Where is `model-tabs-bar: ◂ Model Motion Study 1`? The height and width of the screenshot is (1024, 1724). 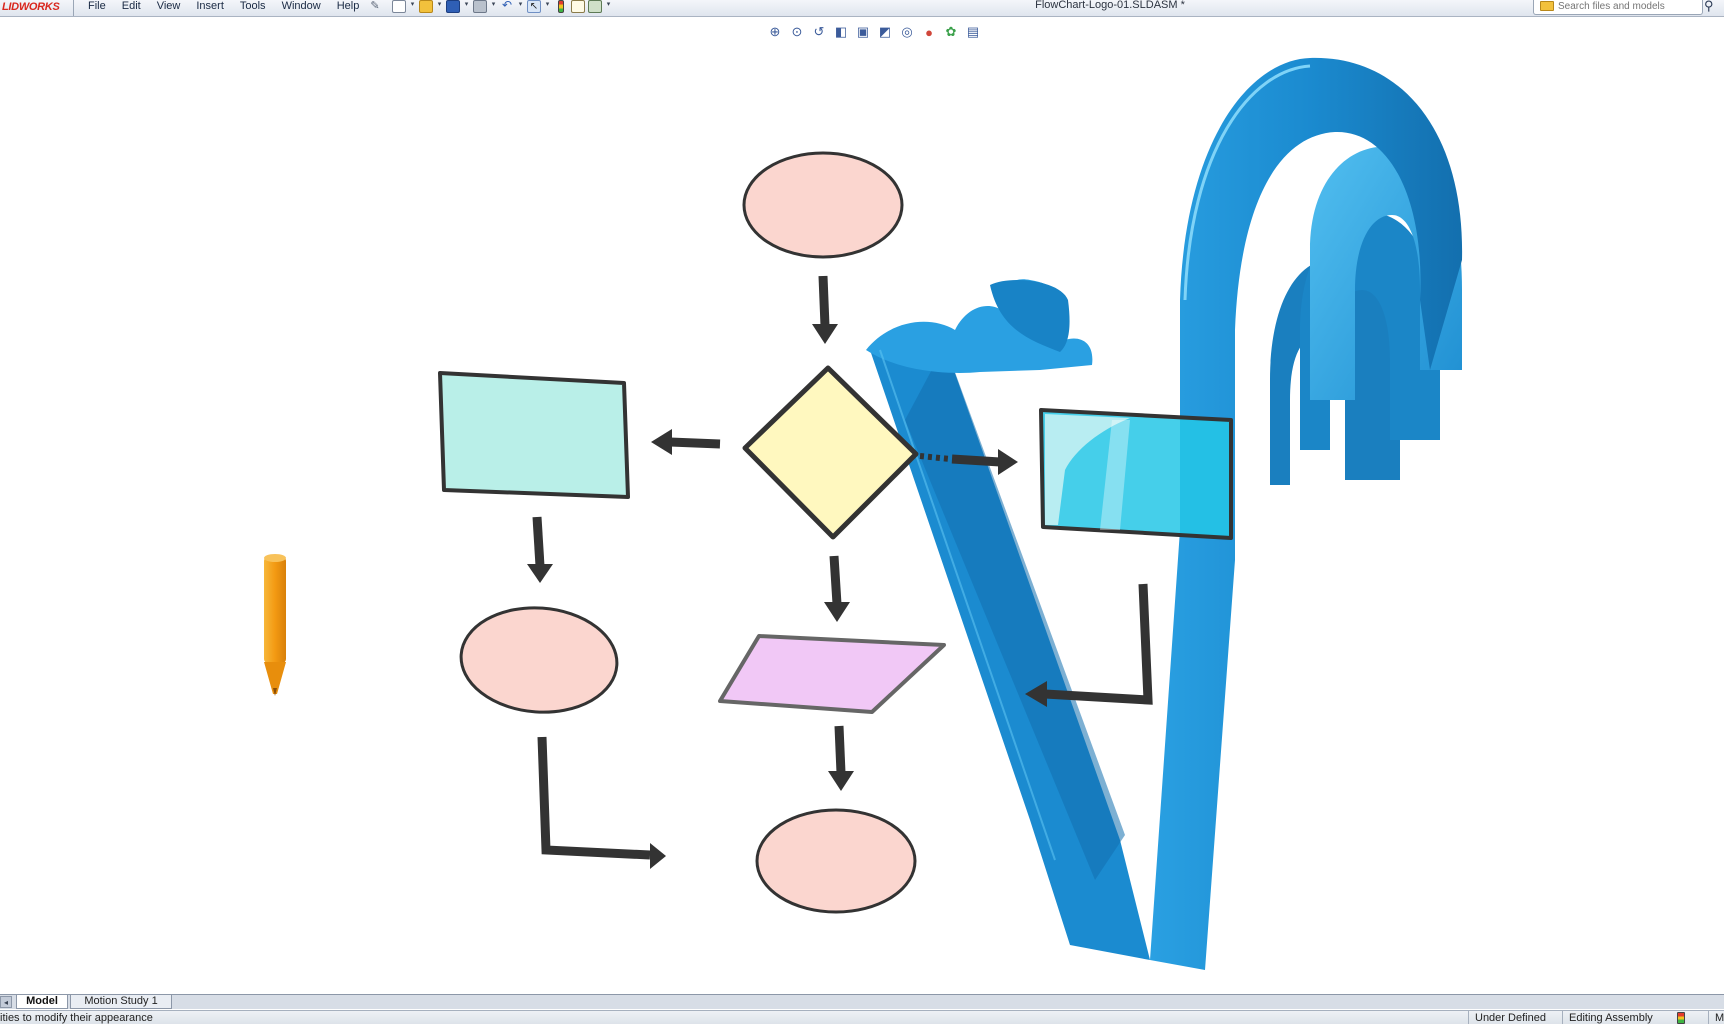
model-tabs-bar: ◂ Model Motion Study 1 is located at coordinates (862, 1001).